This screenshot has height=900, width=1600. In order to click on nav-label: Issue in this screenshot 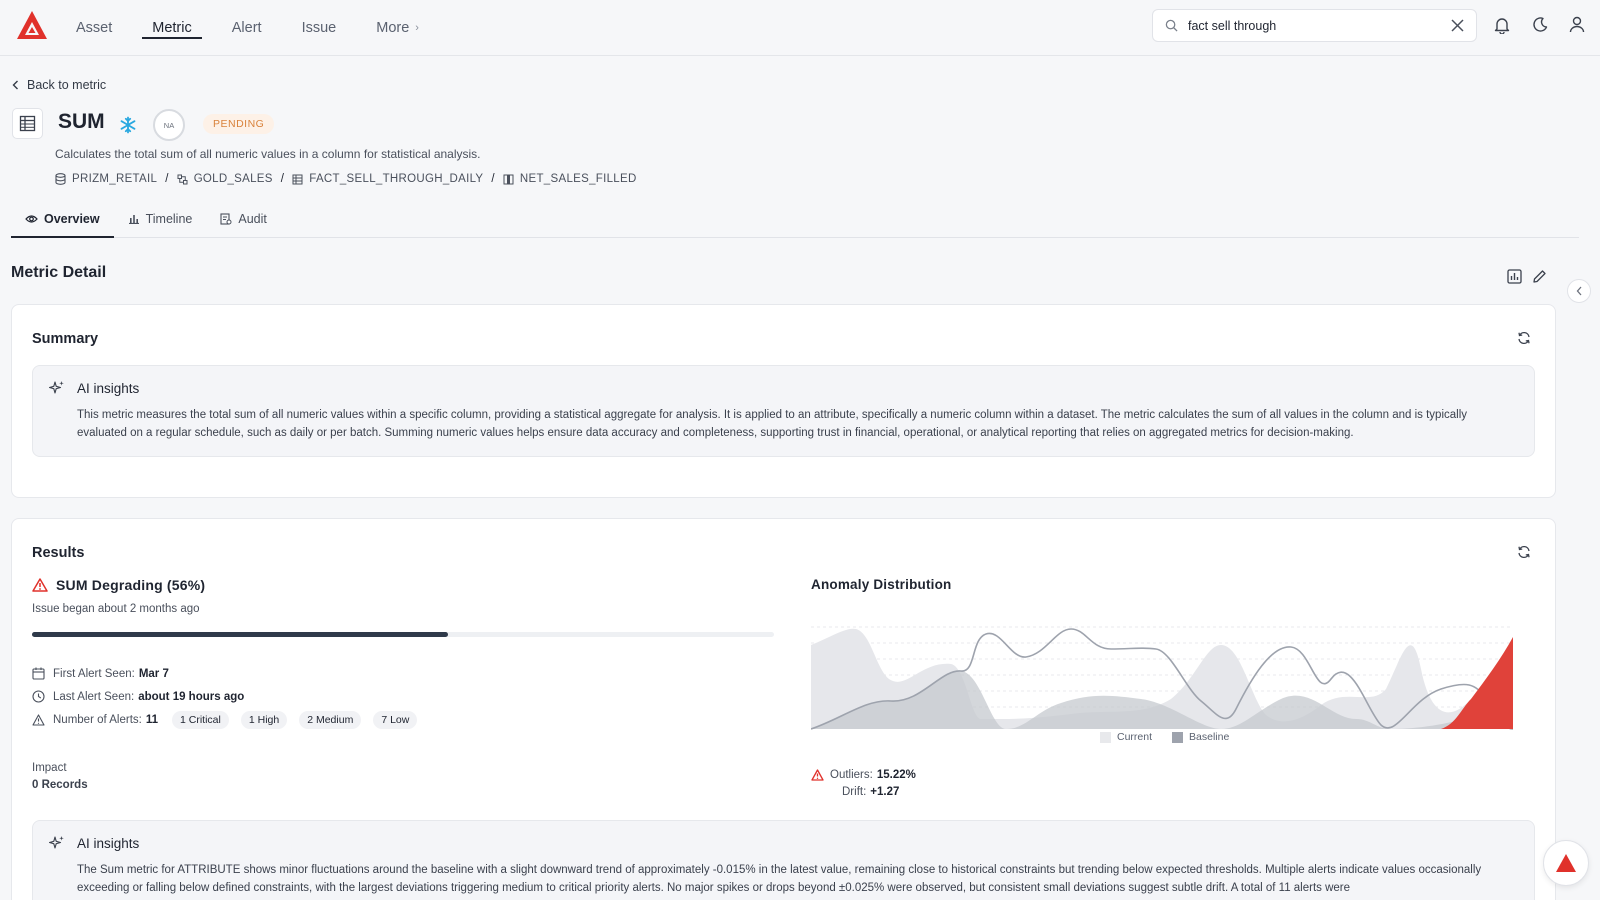, I will do `click(319, 28)`.